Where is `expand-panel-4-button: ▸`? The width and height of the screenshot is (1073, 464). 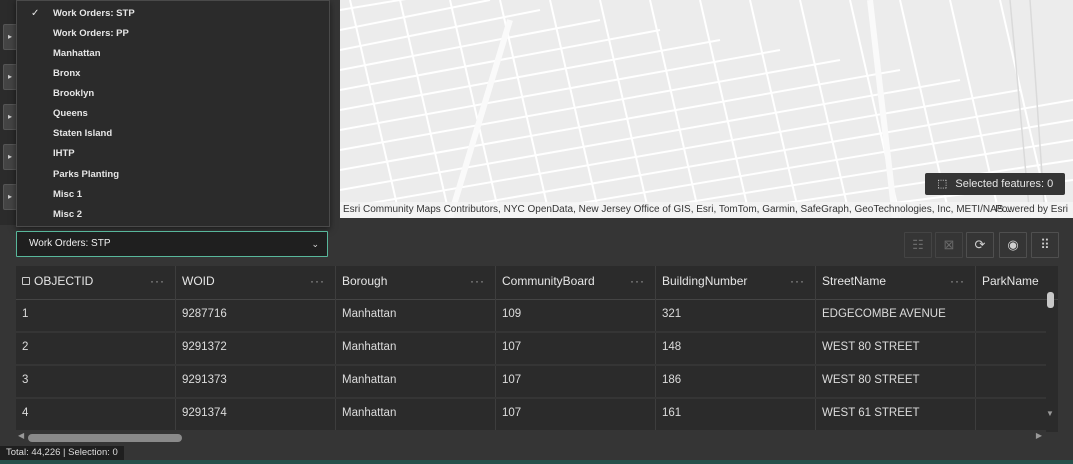 expand-panel-4-button: ▸ is located at coordinates (9, 157).